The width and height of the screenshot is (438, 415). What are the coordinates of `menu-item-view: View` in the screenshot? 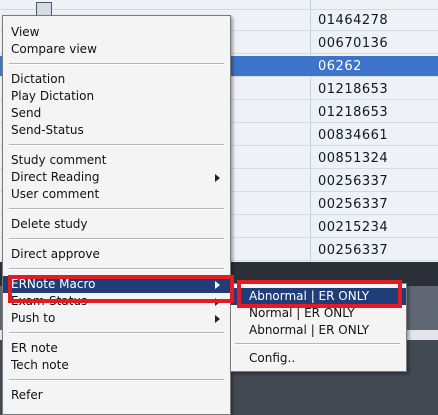 It's located at (116, 32).